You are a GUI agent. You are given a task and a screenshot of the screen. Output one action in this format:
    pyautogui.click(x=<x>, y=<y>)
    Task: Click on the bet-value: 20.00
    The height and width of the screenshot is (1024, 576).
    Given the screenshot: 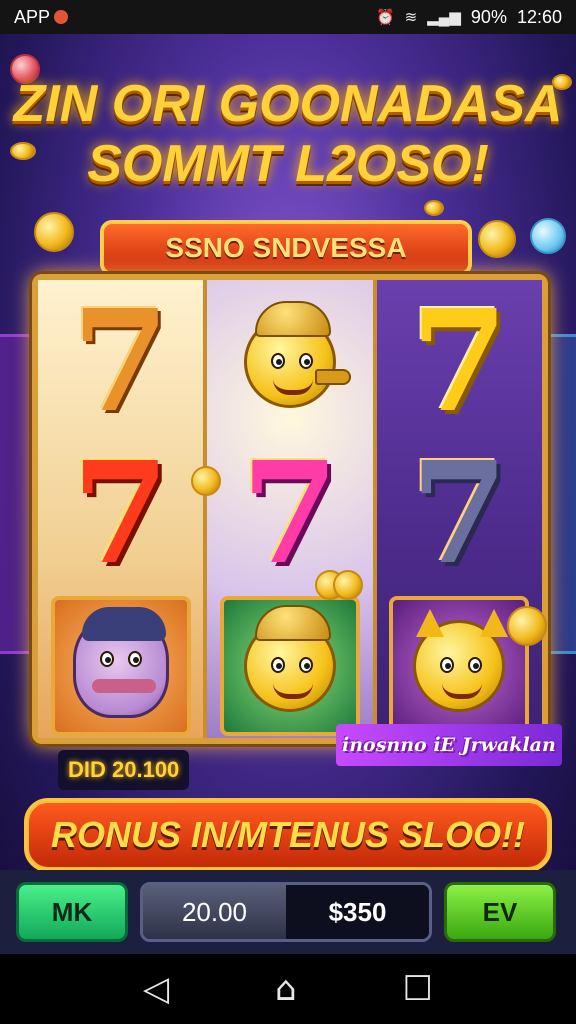 What is the action you would take?
    pyautogui.click(x=214, y=912)
    